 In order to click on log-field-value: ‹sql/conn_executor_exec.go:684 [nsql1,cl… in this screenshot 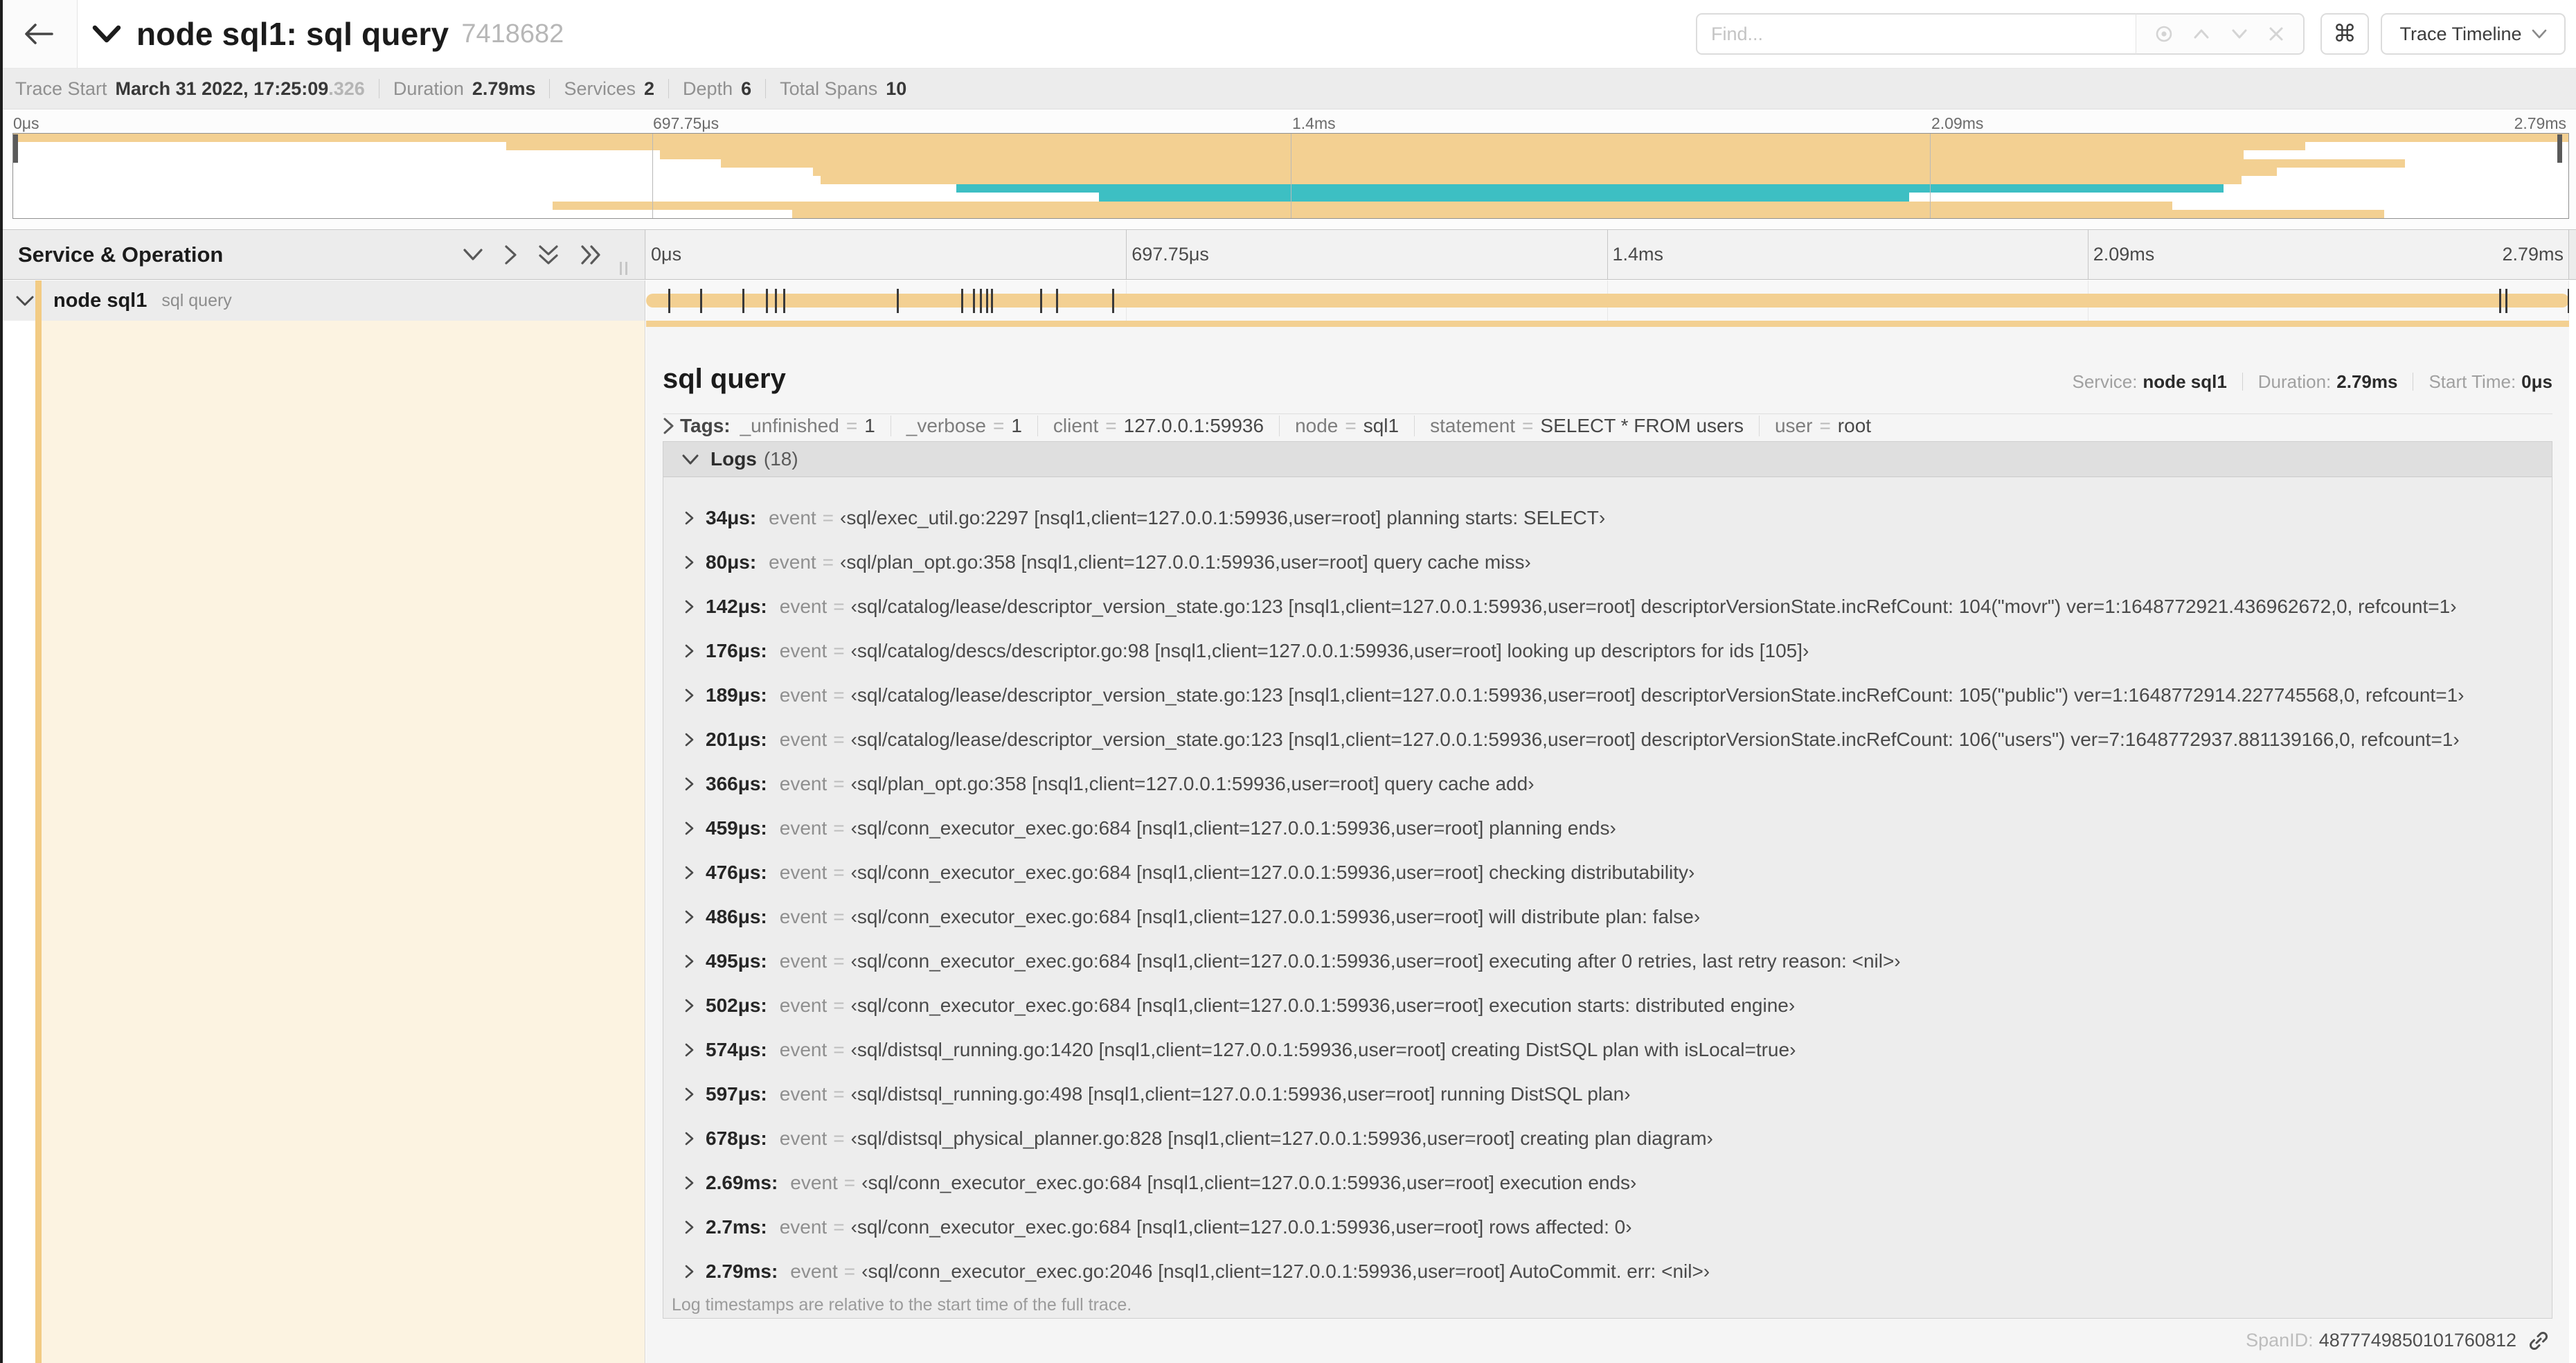, I will do `click(1241, 1227)`.